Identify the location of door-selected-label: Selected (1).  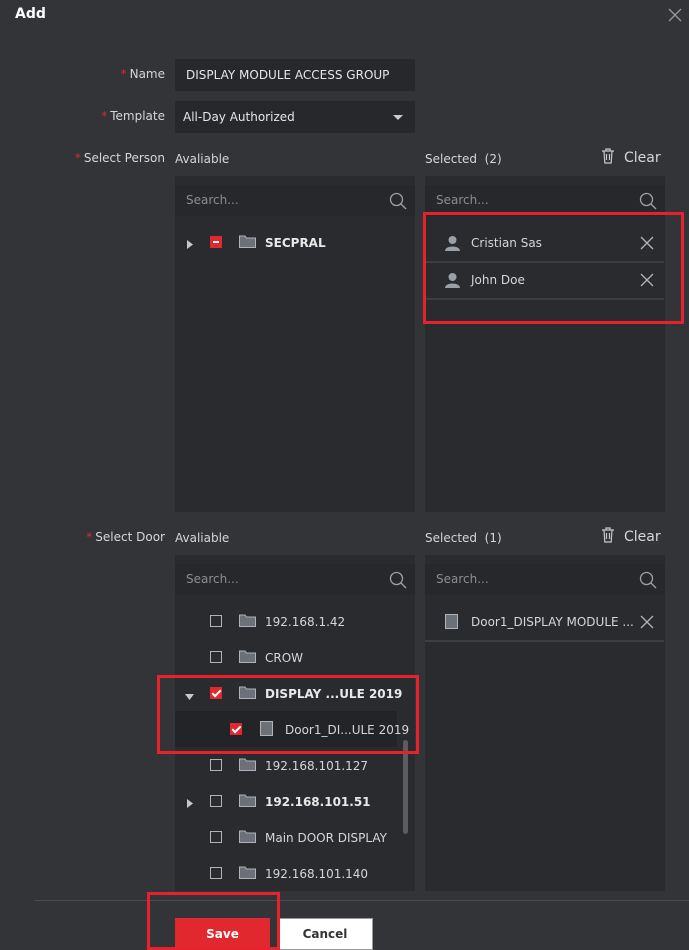
(463, 538).